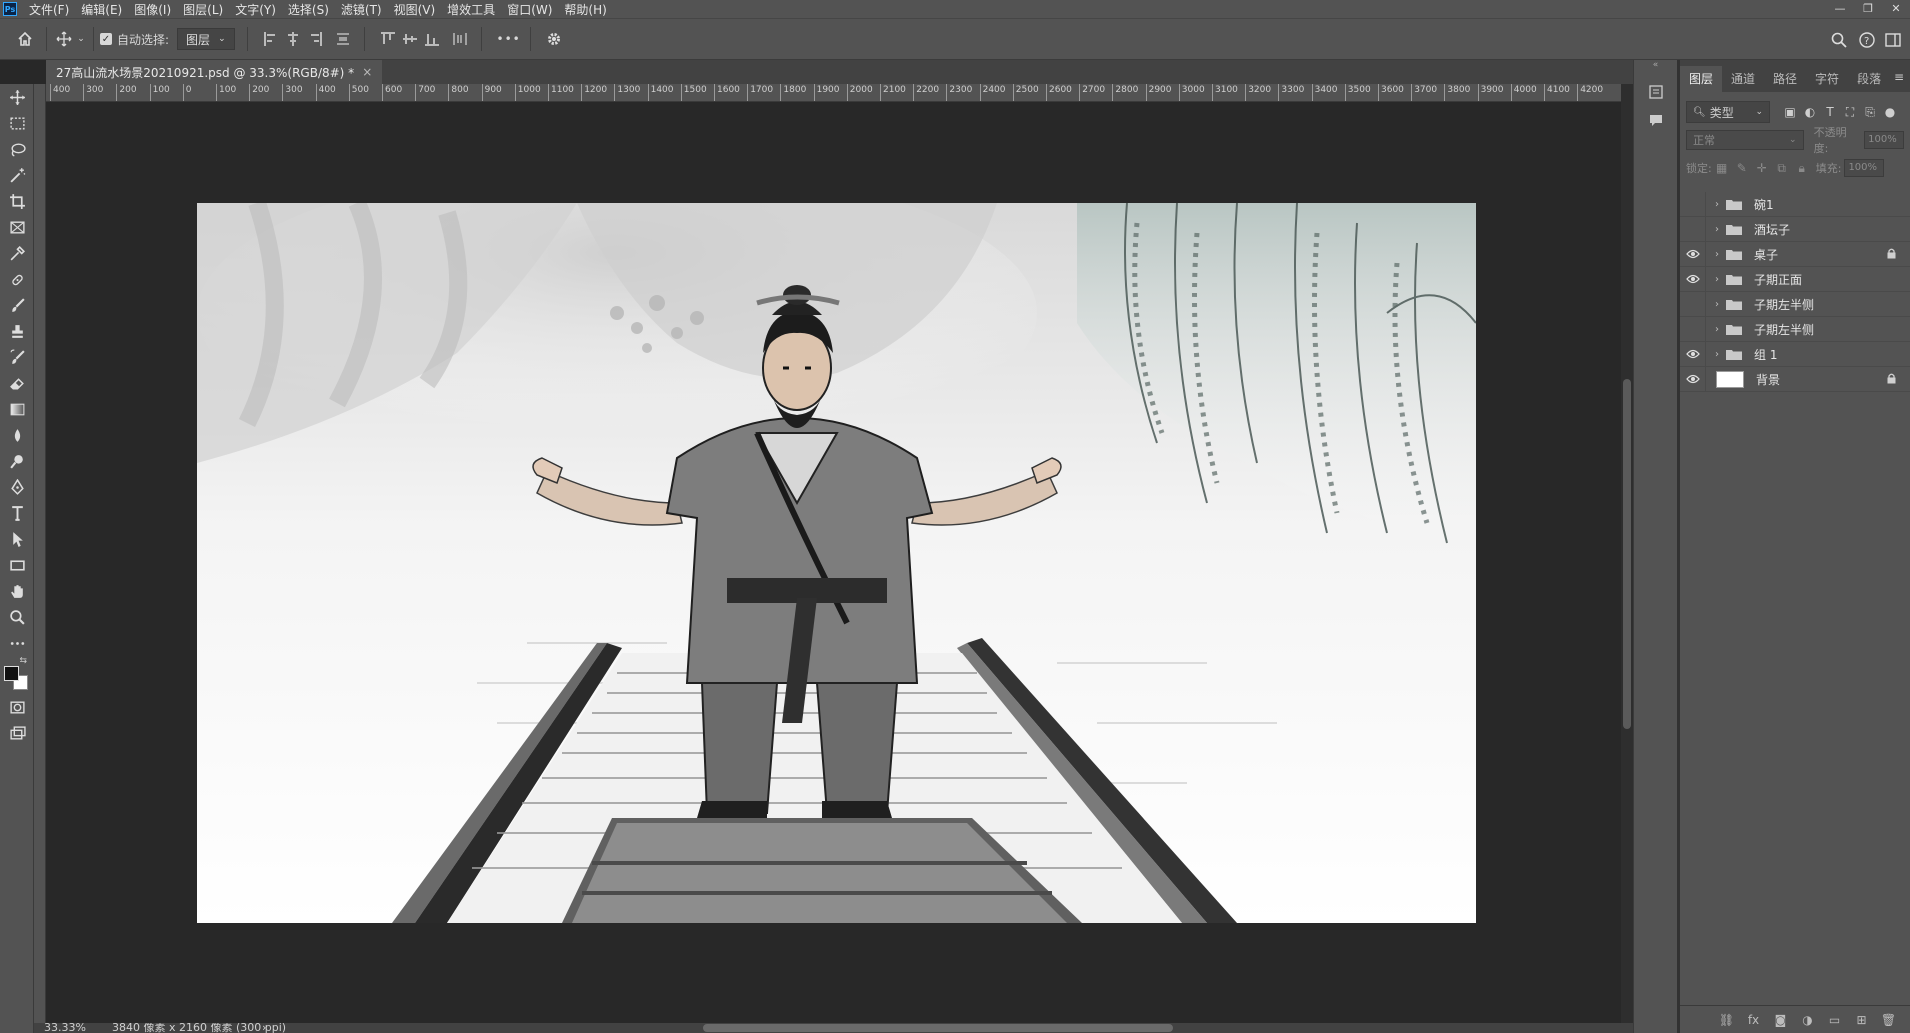  What do you see at coordinates (1888, 1020) in the screenshot?
I see `delete-layer-icon: 🗑︎` at bounding box center [1888, 1020].